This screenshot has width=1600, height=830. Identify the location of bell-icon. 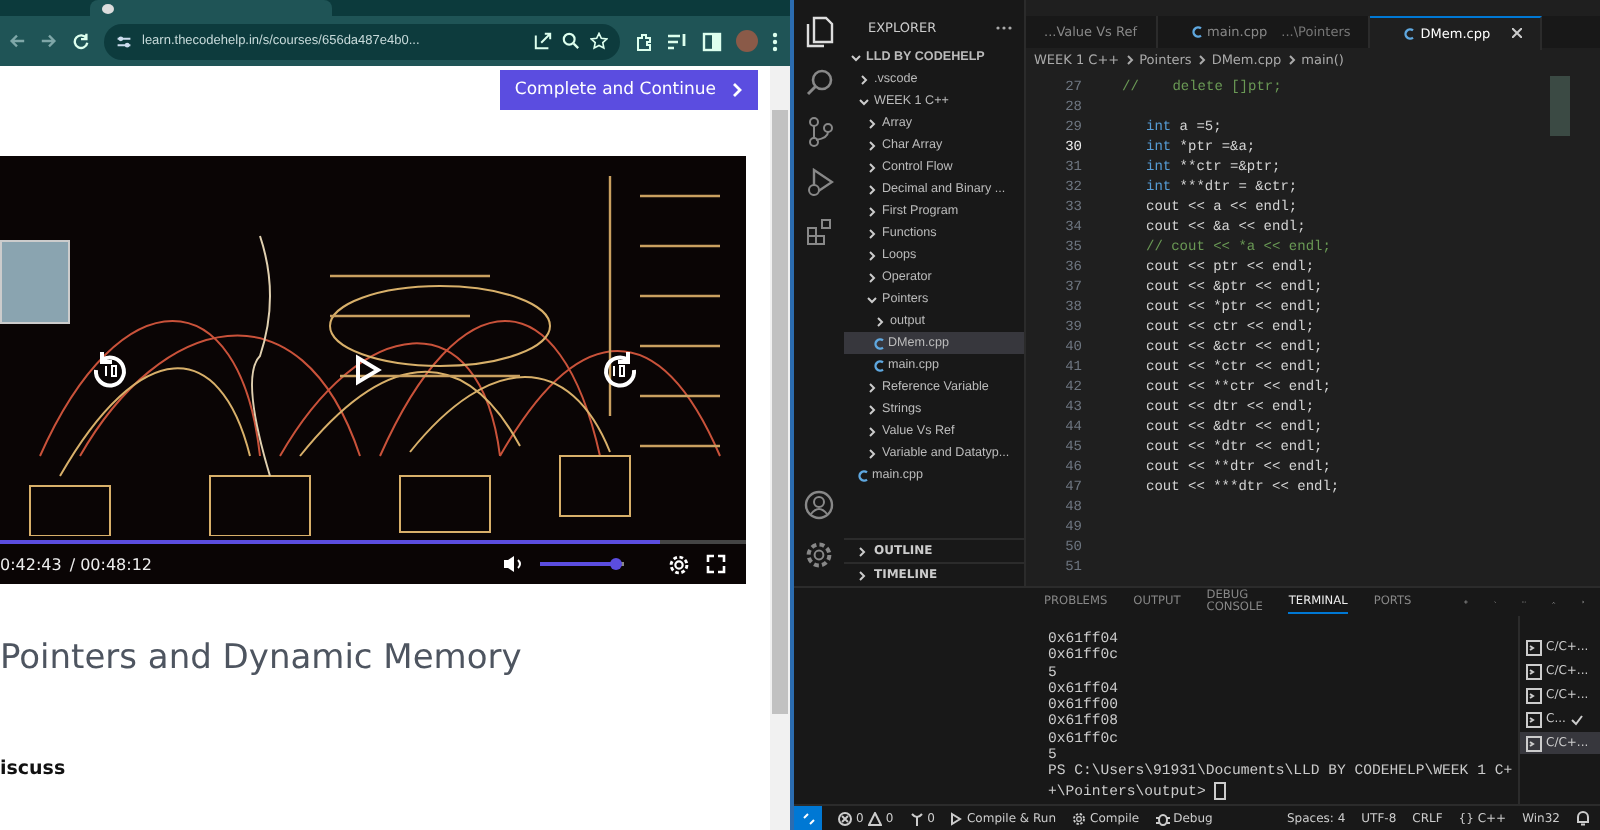
(1583, 818).